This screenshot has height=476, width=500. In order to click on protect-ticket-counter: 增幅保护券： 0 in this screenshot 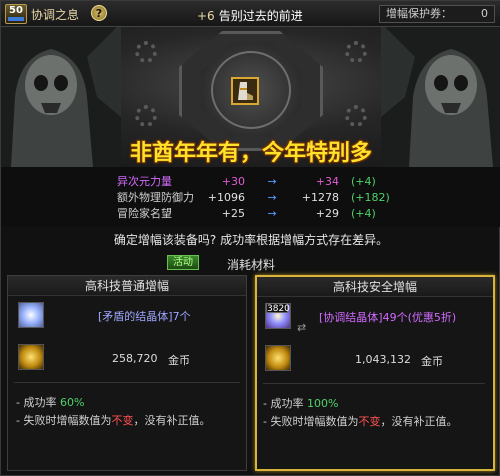, I will do `click(437, 14)`.